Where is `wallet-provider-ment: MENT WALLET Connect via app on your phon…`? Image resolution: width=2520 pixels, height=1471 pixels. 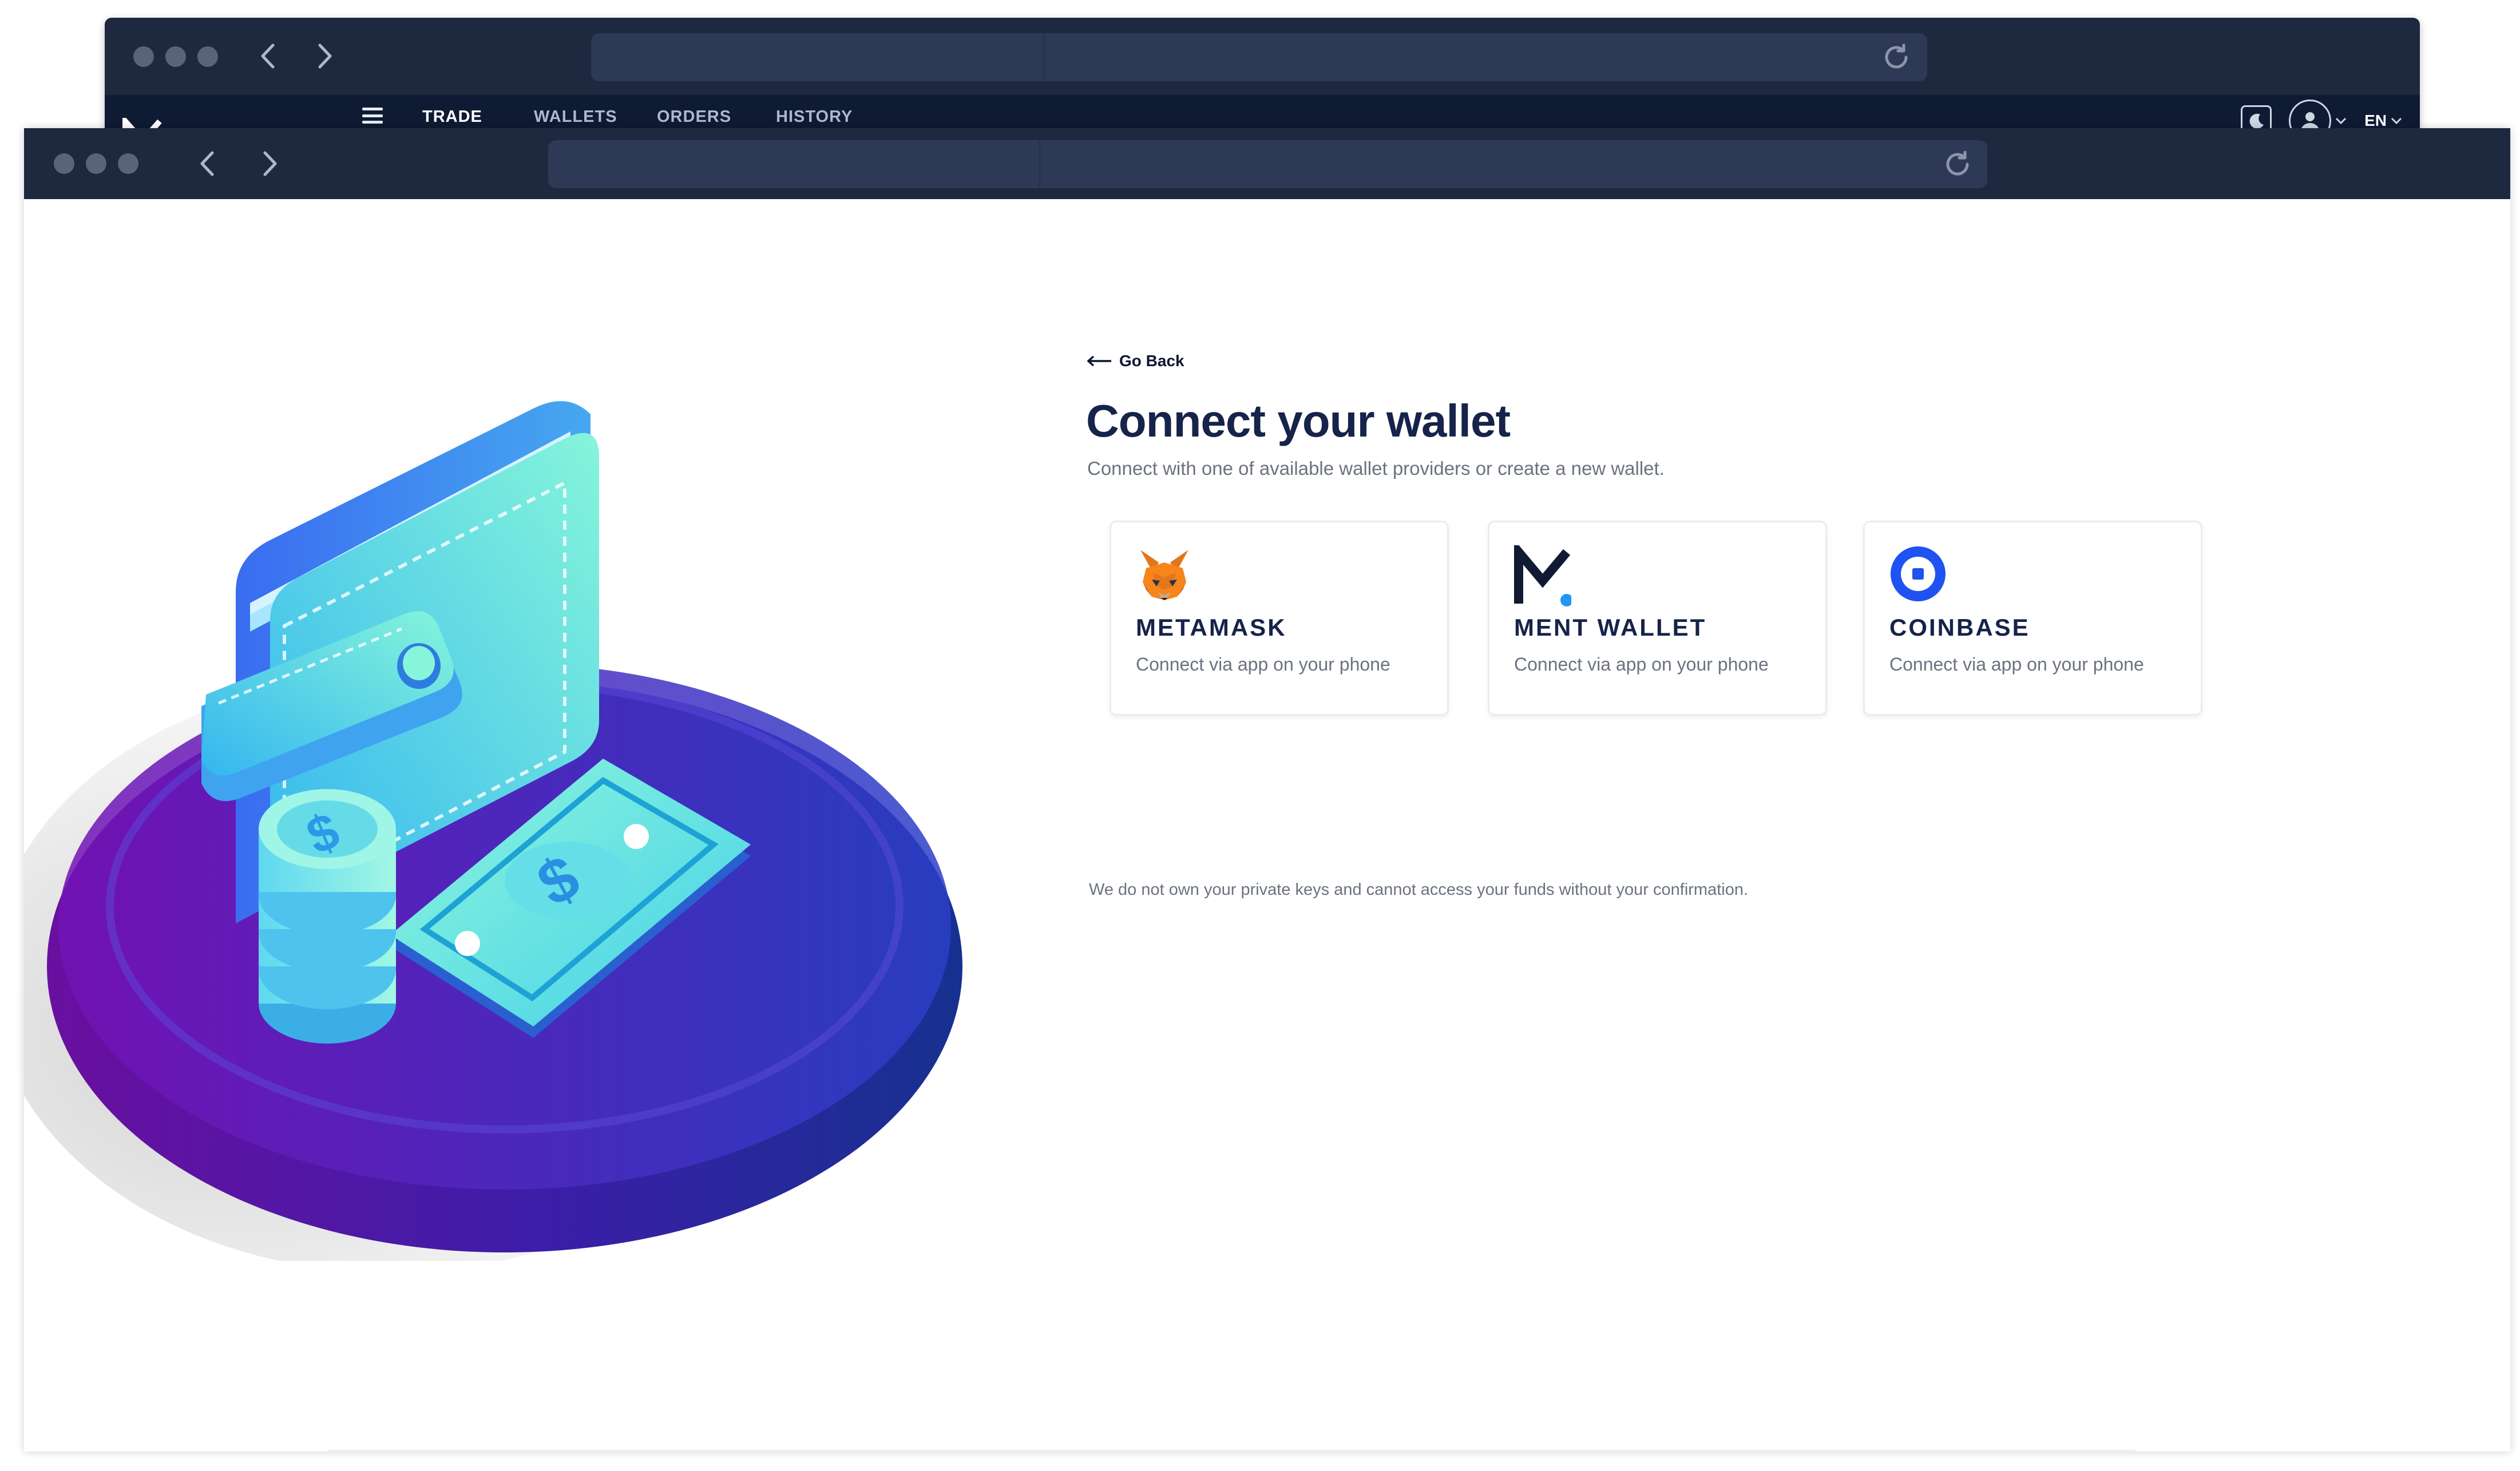 wallet-provider-ment: MENT WALLET Connect via app on your phon… is located at coordinates (1657, 618).